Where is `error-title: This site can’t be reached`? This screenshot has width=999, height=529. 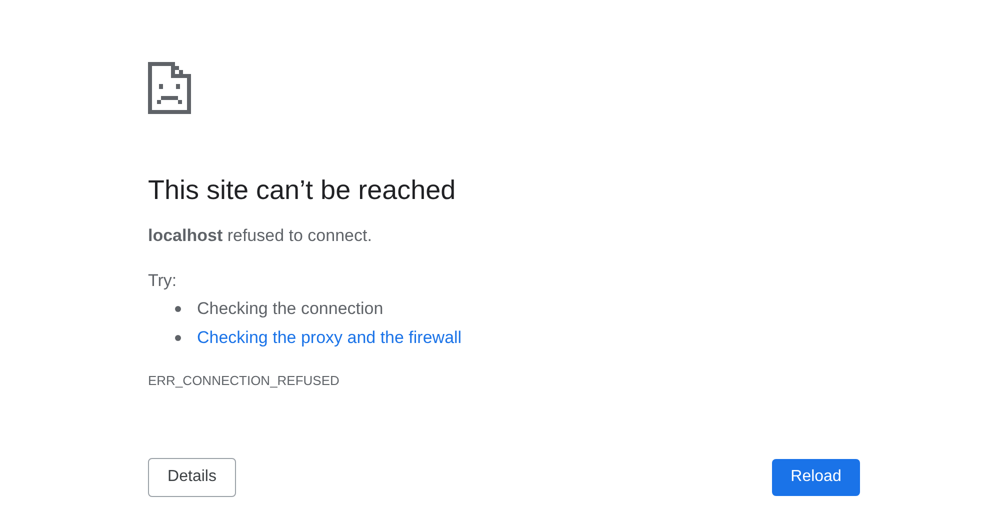 error-title: This site can’t be reached is located at coordinates (302, 190).